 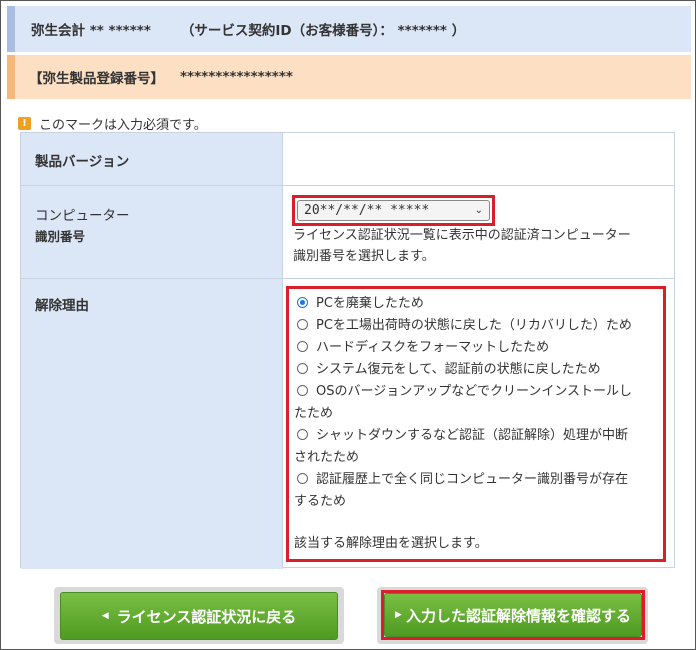 I want to click on required-mark-icon: !, so click(x=24, y=123).